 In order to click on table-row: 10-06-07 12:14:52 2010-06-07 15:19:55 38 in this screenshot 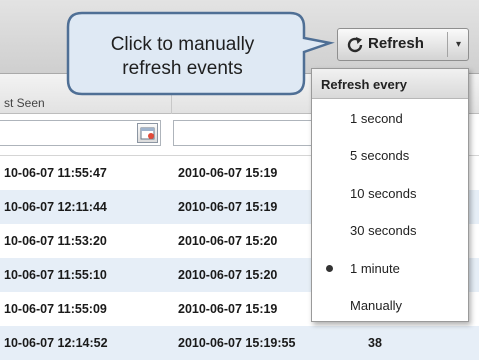, I will do `click(239, 343)`.